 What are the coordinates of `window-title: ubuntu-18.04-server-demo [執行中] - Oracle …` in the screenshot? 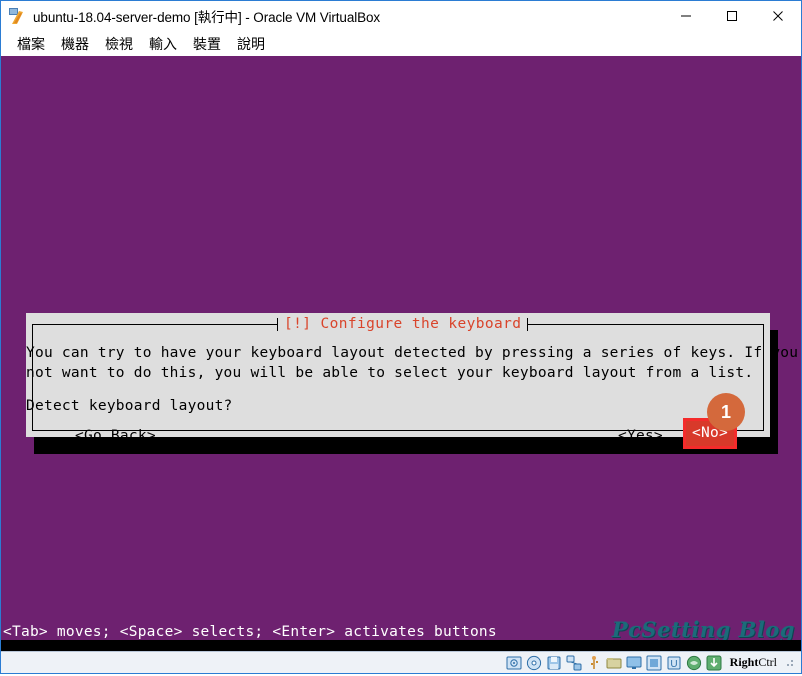 It's located at (207, 17).